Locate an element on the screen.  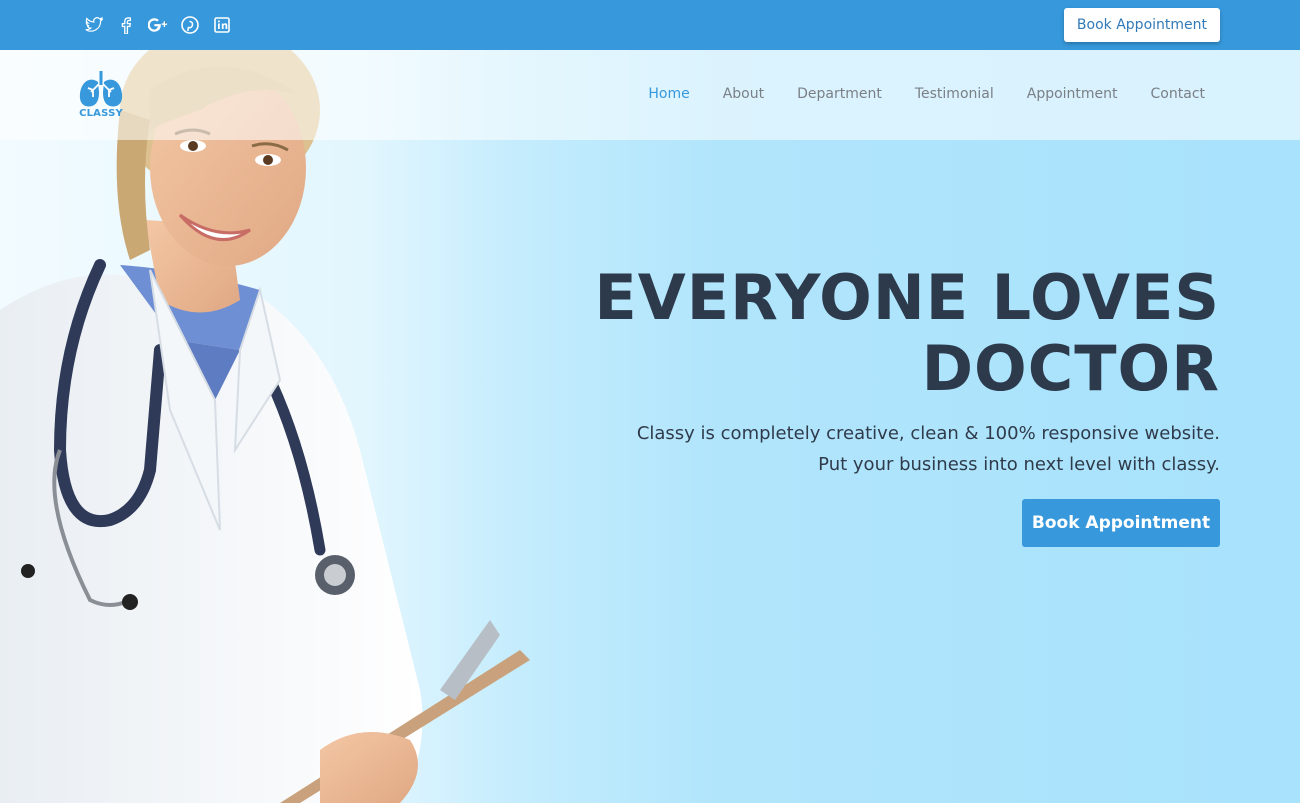
google-plus-icon is located at coordinates (158, 25).